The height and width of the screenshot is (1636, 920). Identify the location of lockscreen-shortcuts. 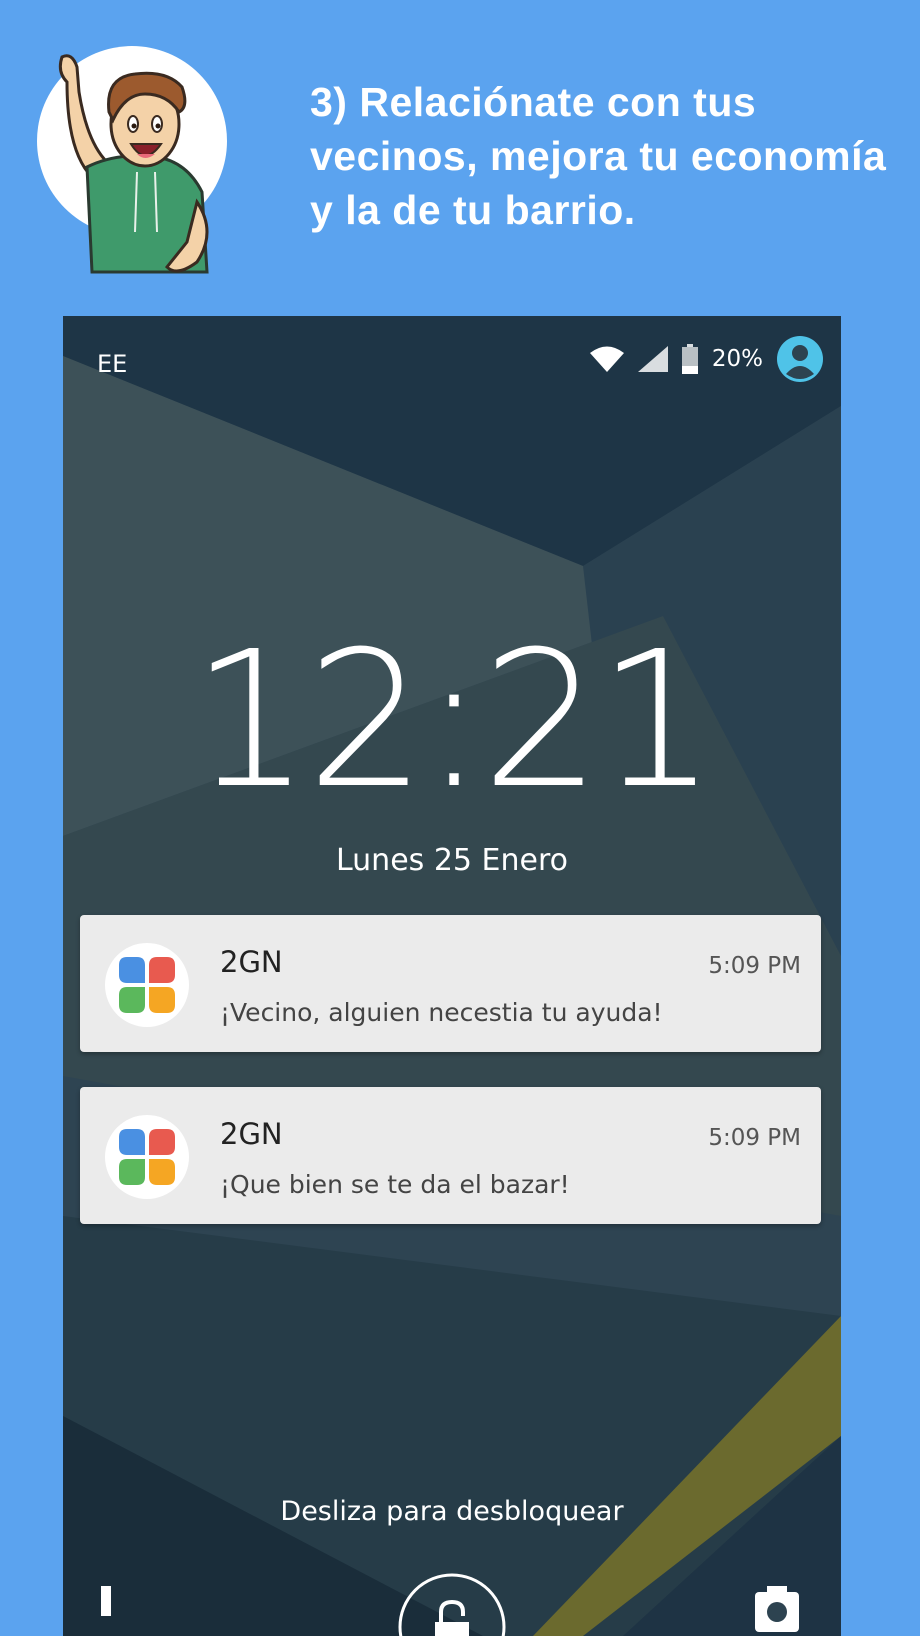
(452, 1604).